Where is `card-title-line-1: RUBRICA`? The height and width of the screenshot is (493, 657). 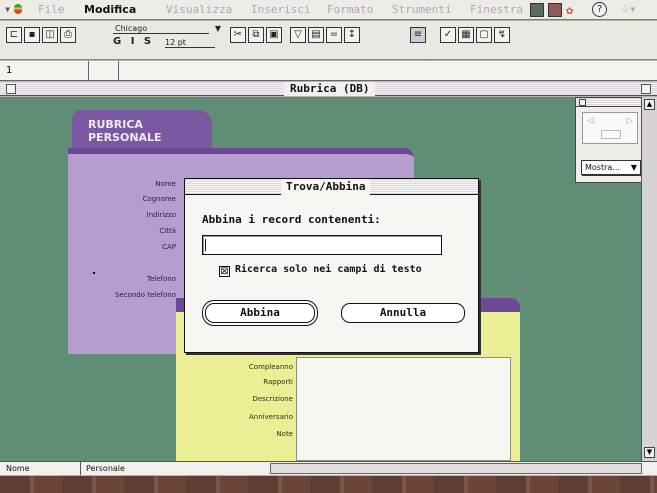
card-title-line-1: RUBRICA is located at coordinates (115, 124).